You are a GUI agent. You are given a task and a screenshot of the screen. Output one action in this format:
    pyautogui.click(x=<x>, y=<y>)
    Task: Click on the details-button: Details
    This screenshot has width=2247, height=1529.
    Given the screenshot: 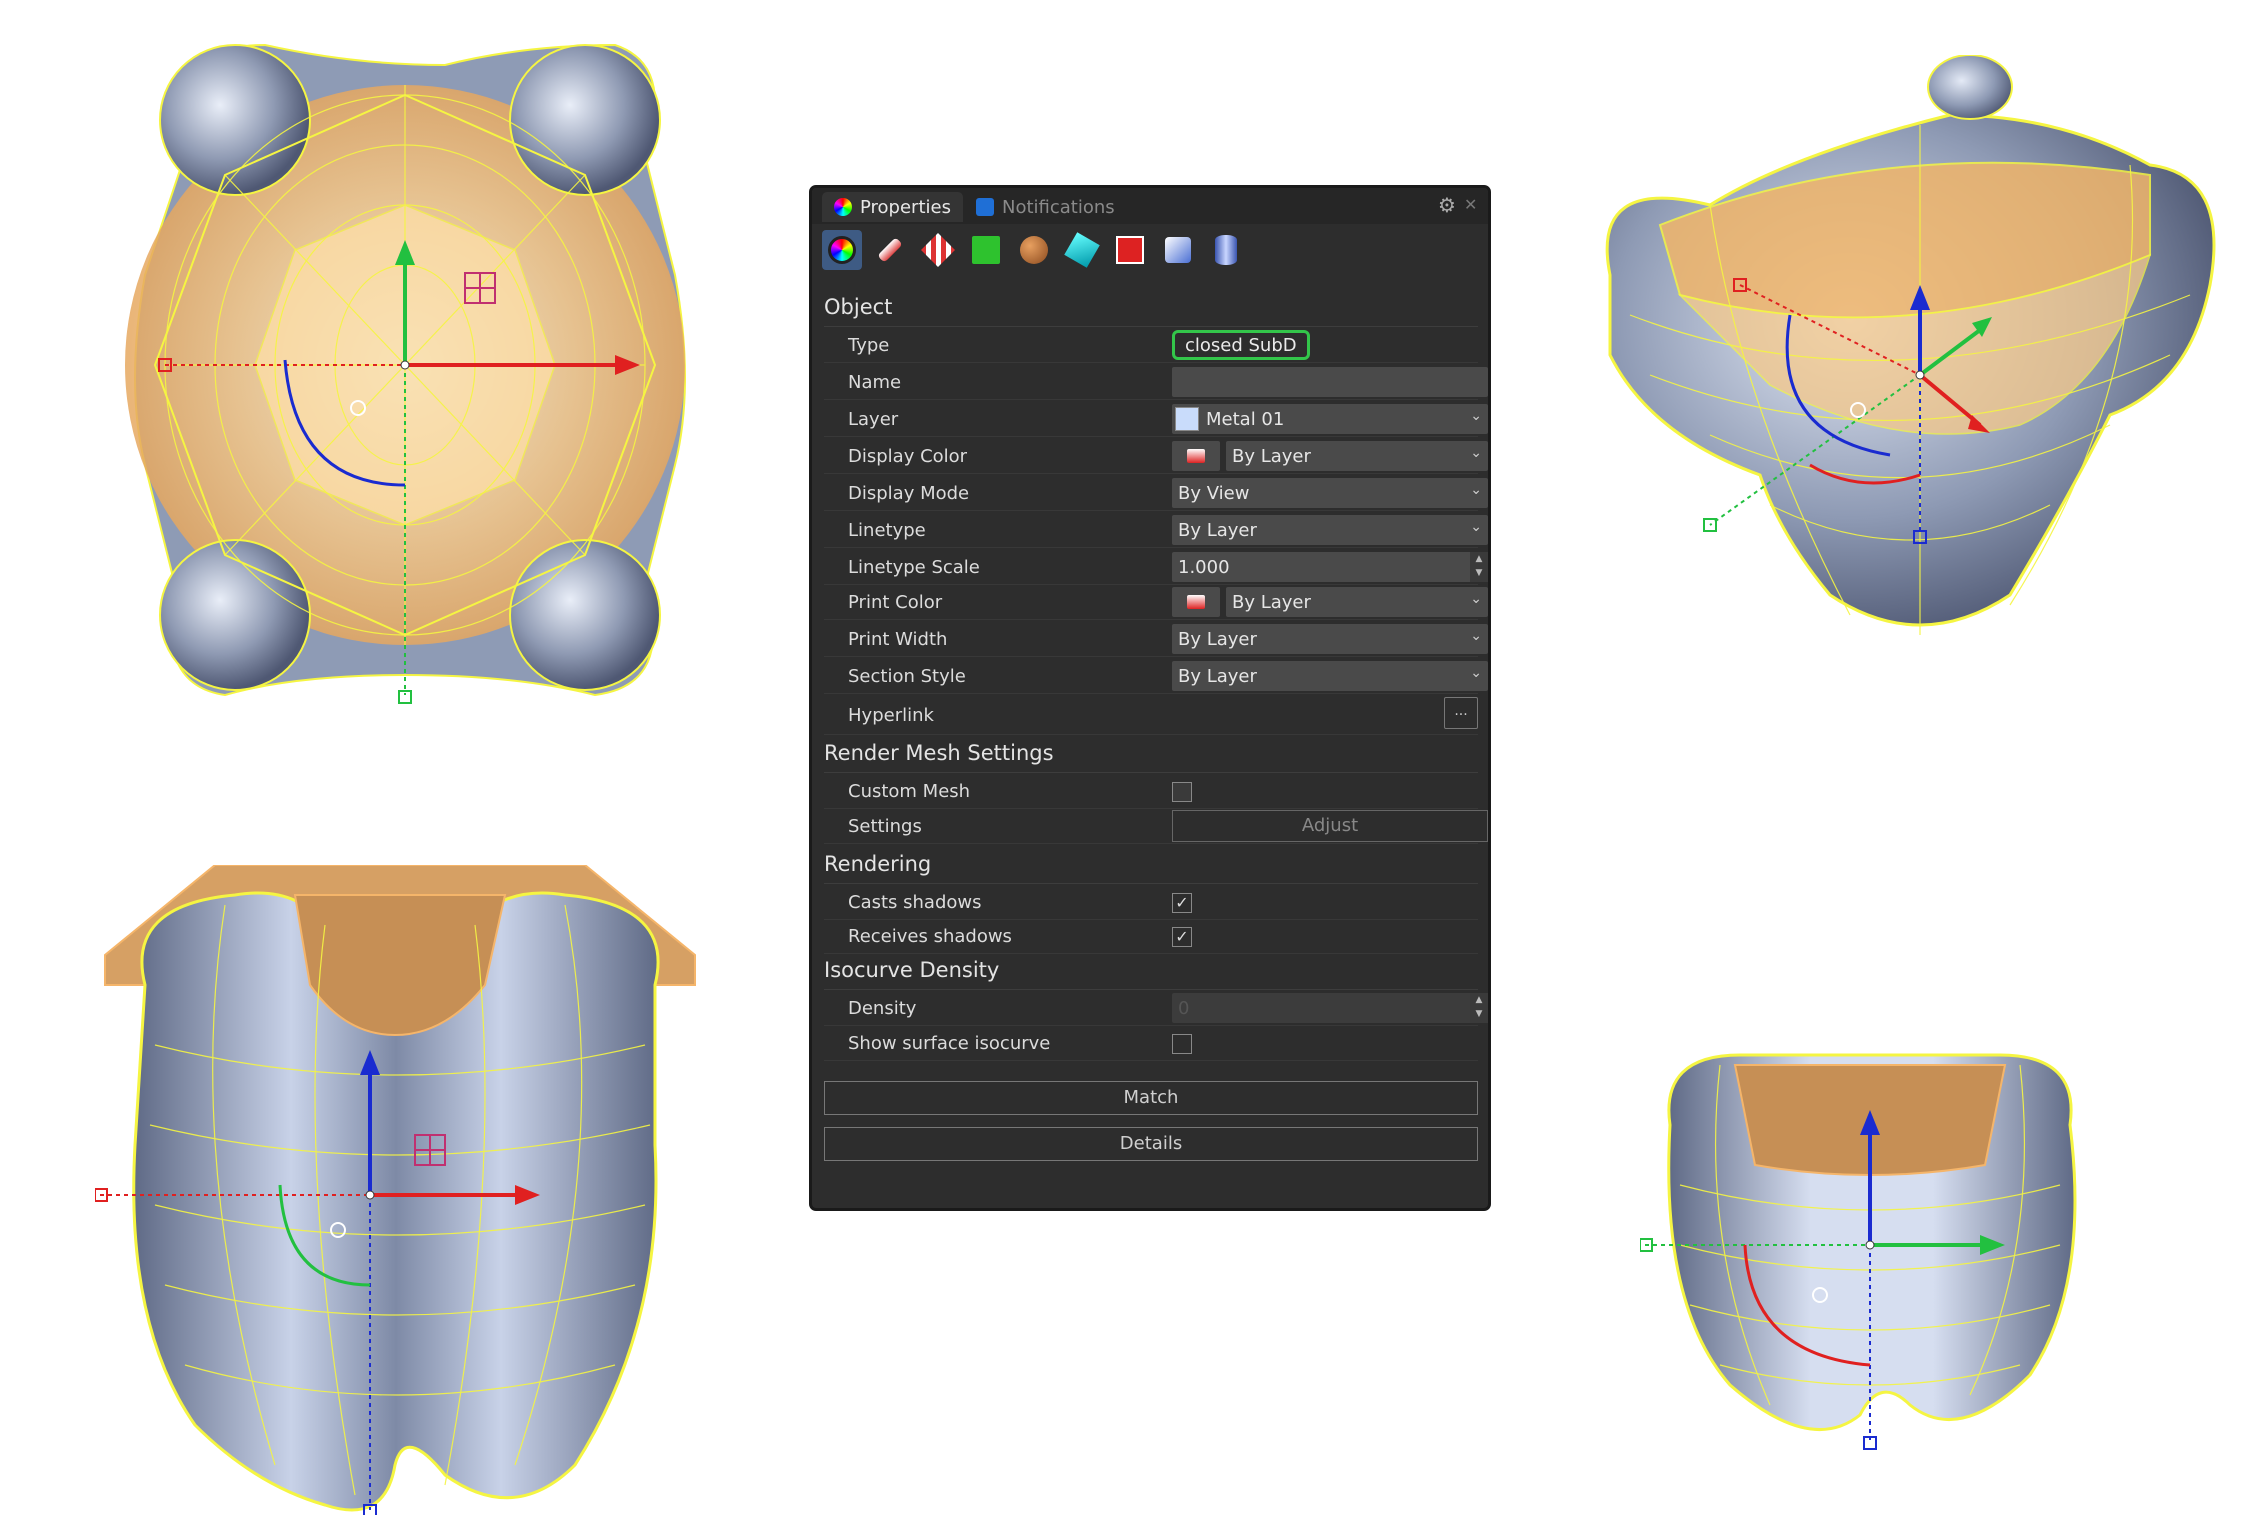 What is the action you would take?
    pyautogui.click(x=1151, y=1144)
    